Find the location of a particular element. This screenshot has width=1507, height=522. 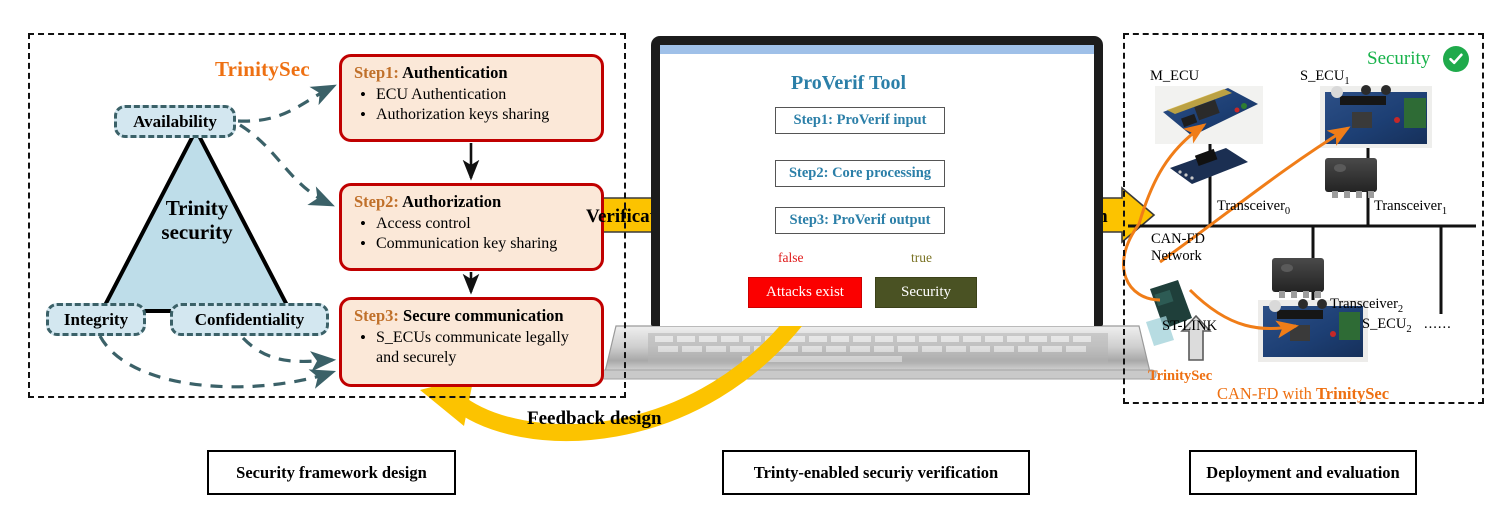

label-transceiver-0-text: Transceiver is located at coordinates (1251, 206).